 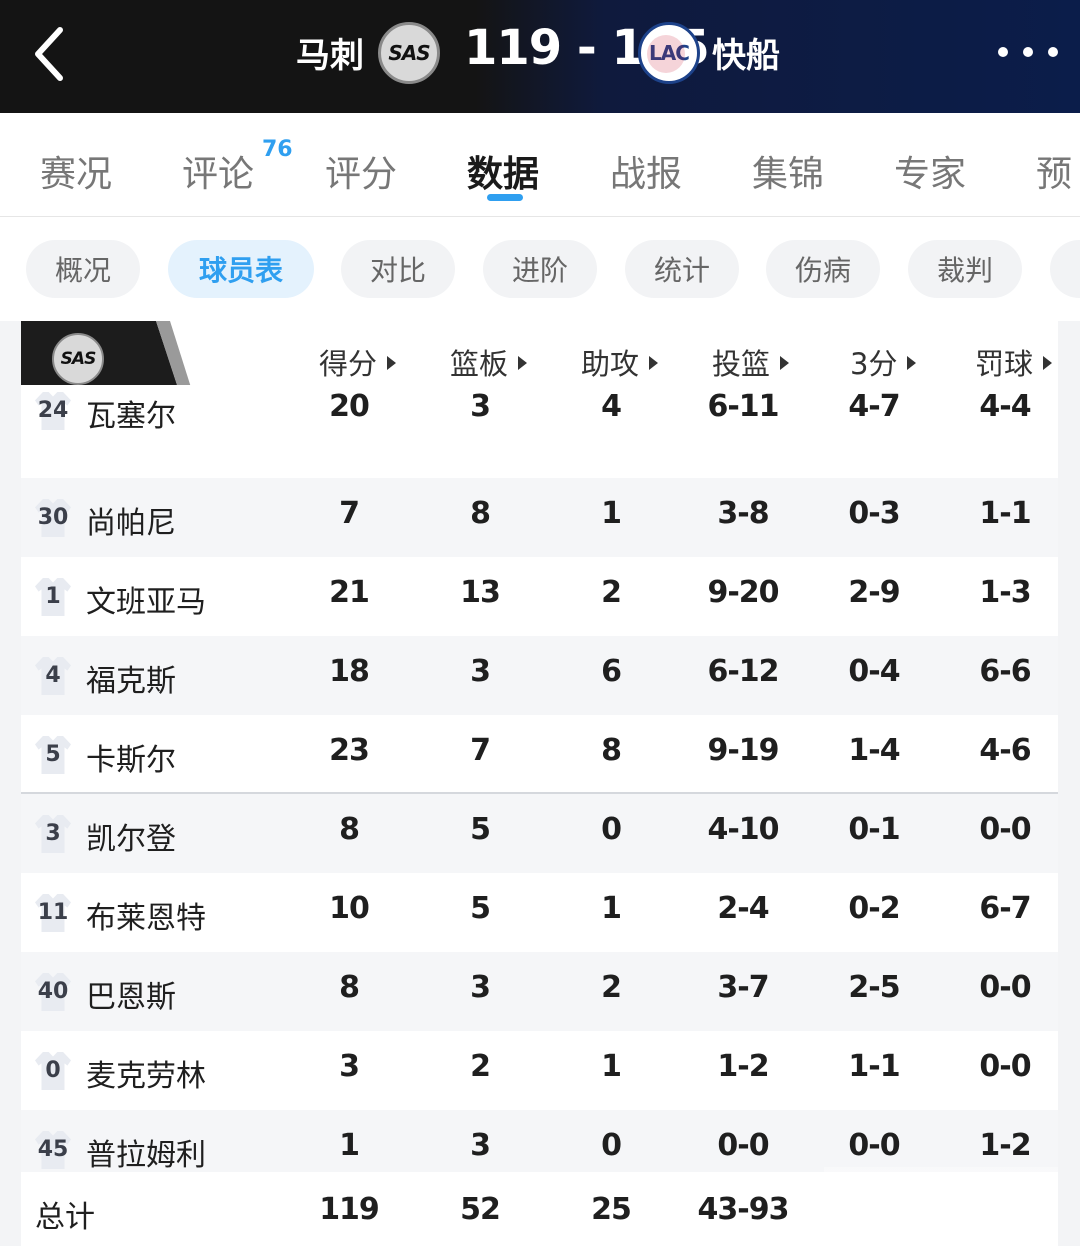 I want to click on subtab-statistics: 统计, so click(x=682, y=269).